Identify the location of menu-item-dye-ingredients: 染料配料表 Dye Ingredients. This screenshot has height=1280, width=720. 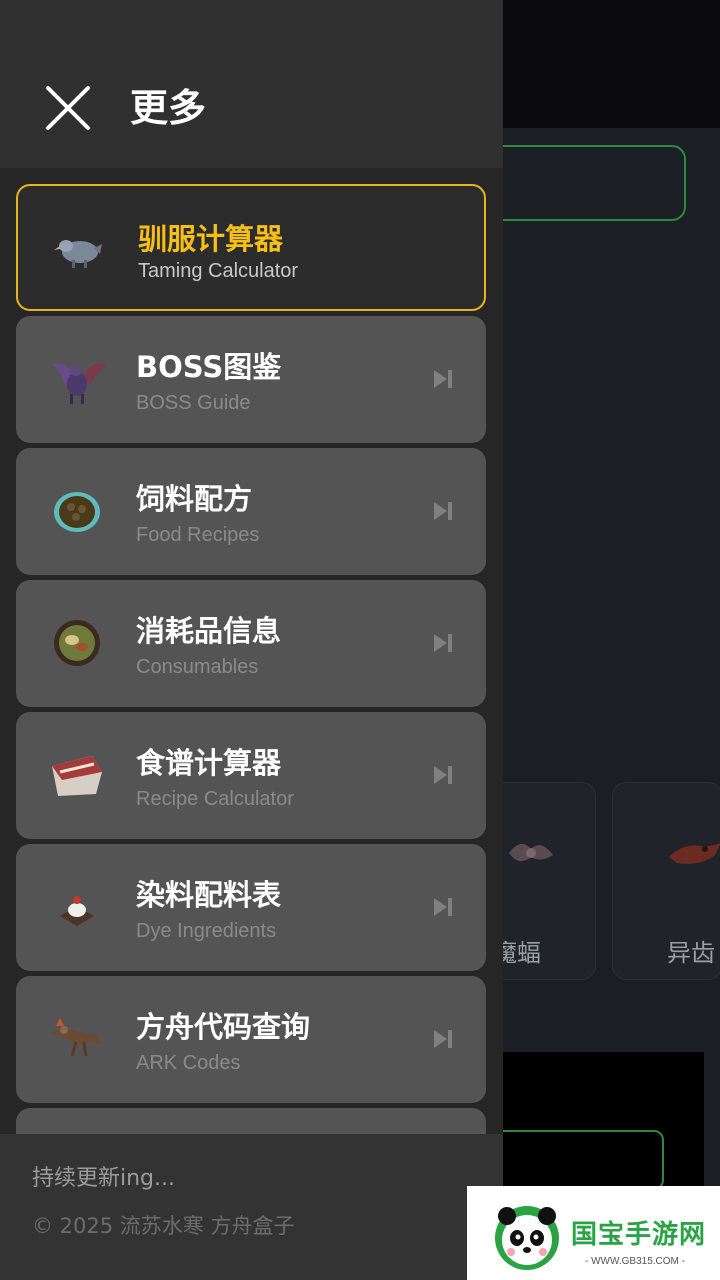
(251, 907).